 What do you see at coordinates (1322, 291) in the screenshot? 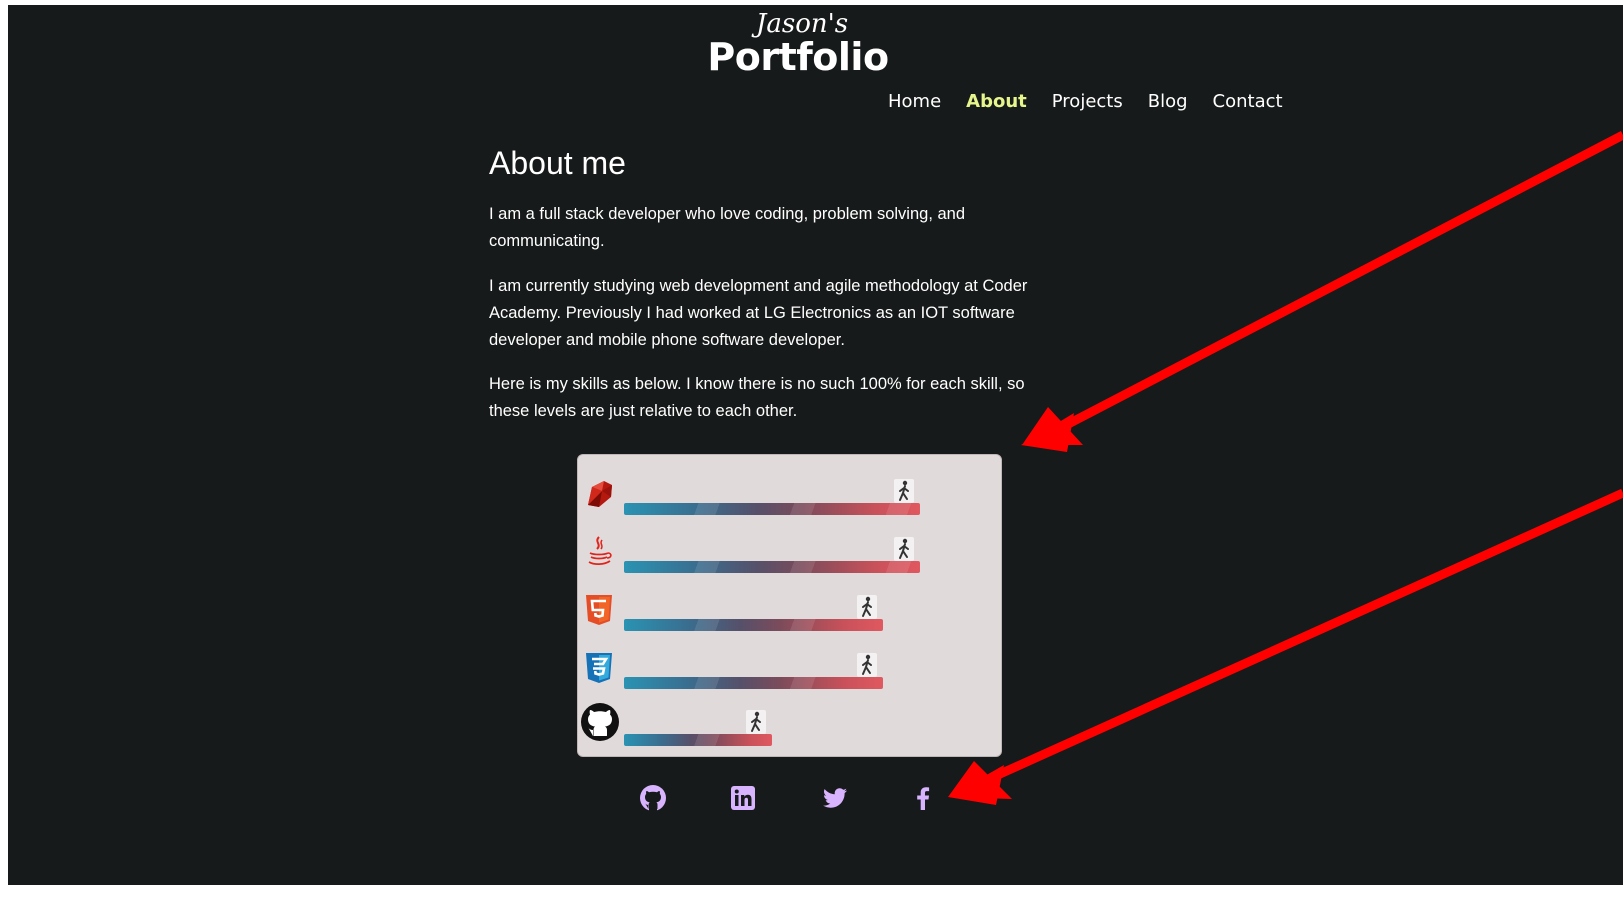
I see `arrow-to-skills-panel` at bounding box center [1322, 291].